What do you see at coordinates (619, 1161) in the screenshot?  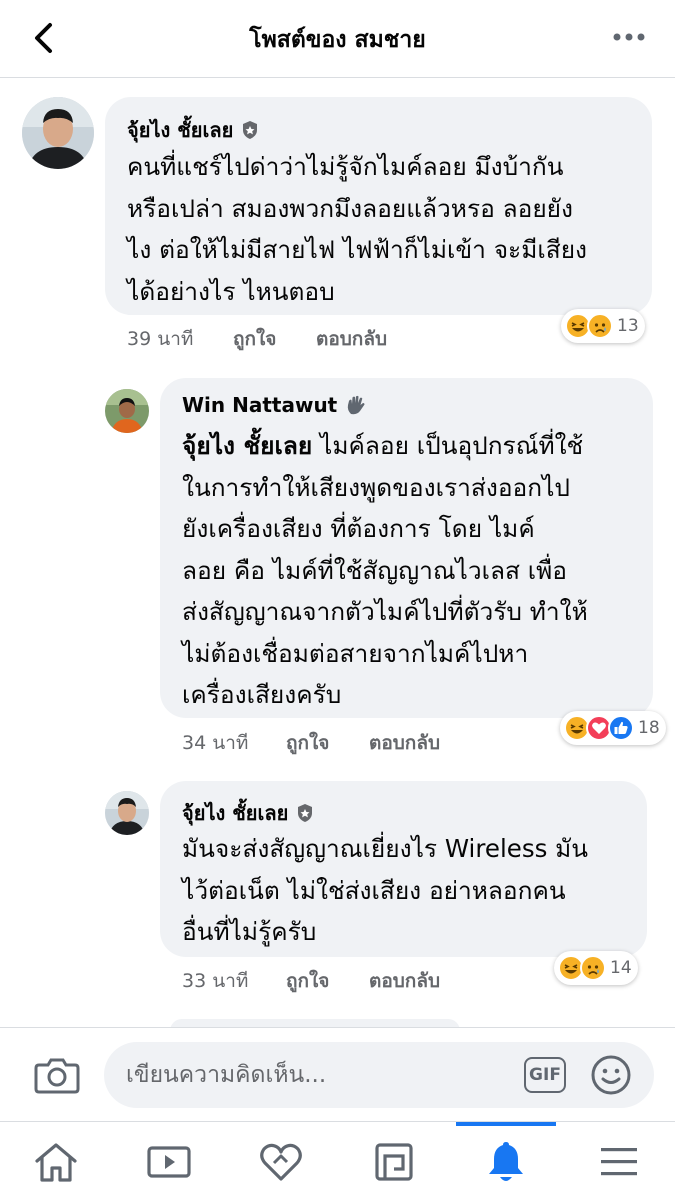 I see `menu-icon` at bounding box center [619, 1161].